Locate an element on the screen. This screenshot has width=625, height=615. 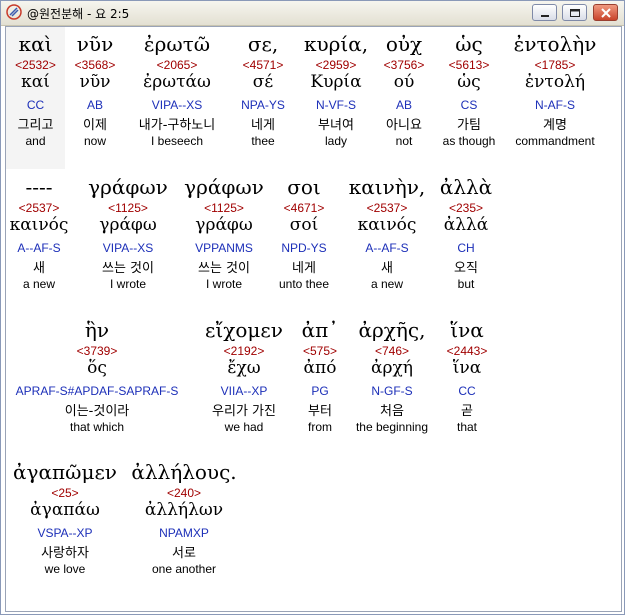
strong-number: <2959> is located at coordinates (336, 65).